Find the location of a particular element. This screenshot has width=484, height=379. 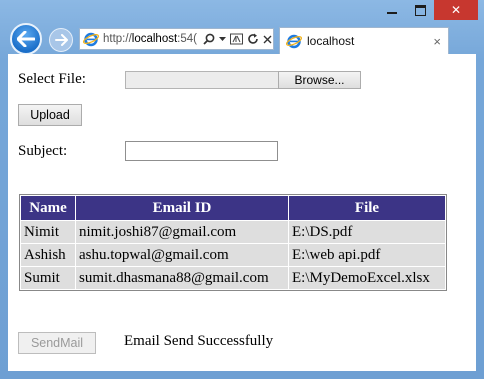

search-icon is located at coordinates (209, 39).